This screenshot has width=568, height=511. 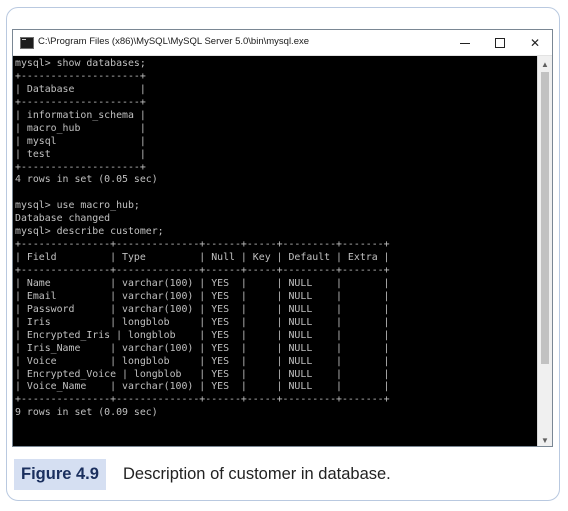 I want to click on console-line: 4 rows in set (0.05 sec), so click(x=86, y=180).